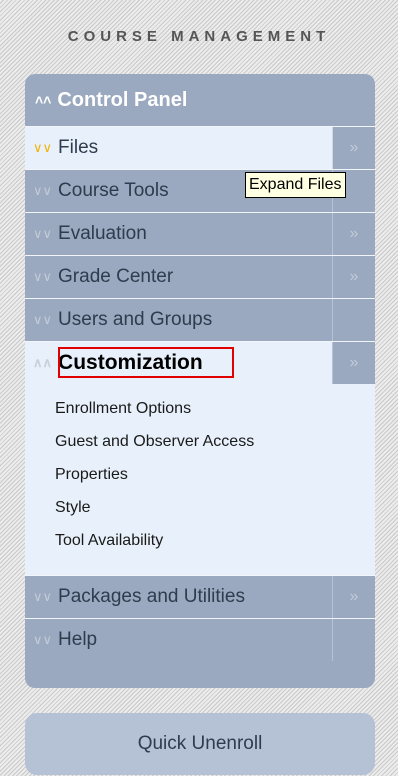 The image size is (398, 776). I want to click on menu-item-packages-and-utilities: ∨∨ Packages and Utilities », so click(200, 596).